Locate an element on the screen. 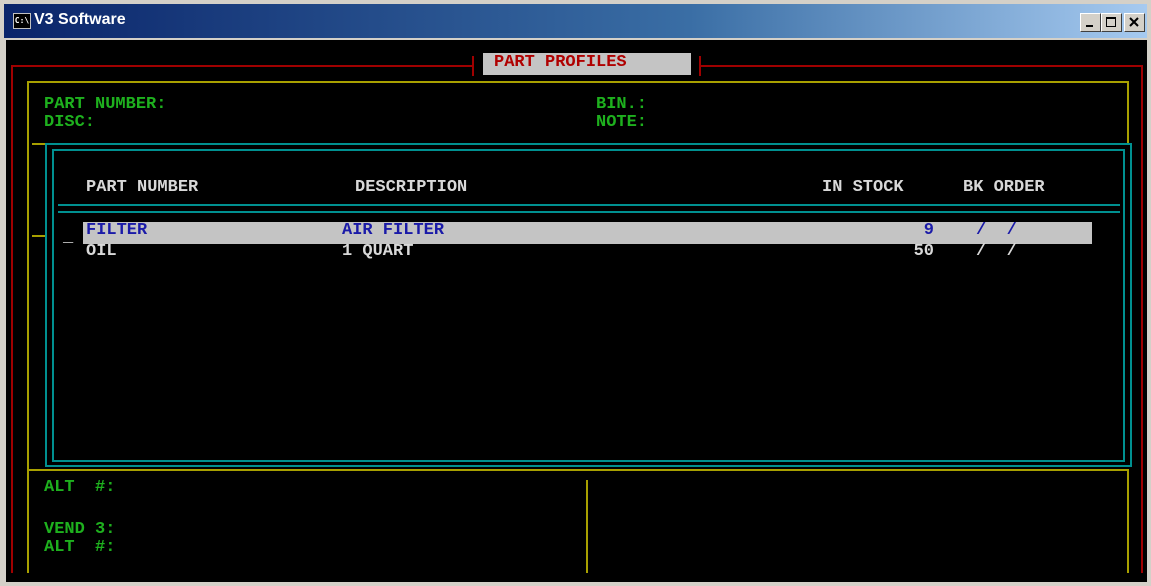  col-part-number: PART NUMBER is located at coordinates (142, 187).